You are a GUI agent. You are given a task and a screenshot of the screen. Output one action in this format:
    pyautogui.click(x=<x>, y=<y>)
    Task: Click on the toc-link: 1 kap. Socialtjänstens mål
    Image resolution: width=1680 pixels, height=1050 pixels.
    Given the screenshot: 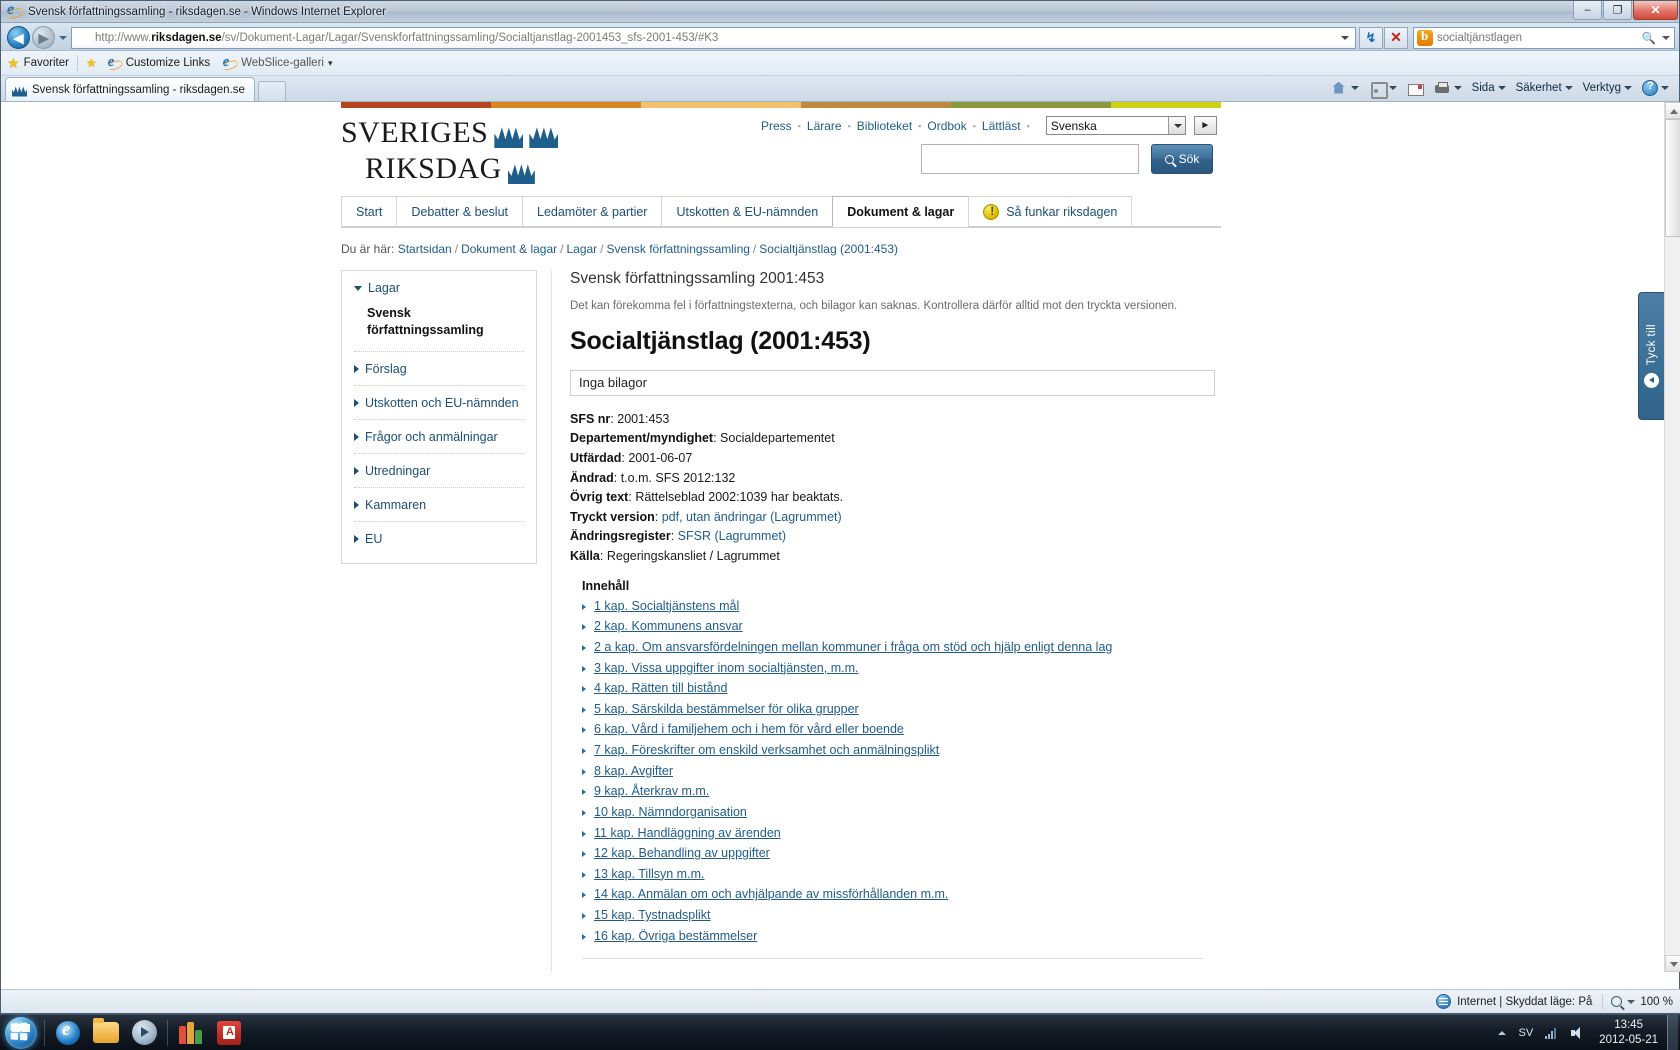 What is the action you would take?
    pyautogui.click(x=666, y=606)
    